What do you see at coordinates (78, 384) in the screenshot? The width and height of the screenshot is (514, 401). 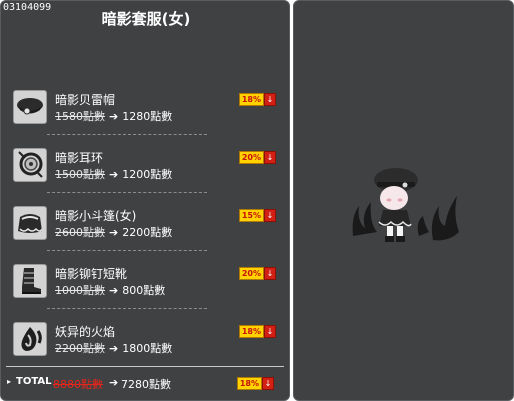 I see `total-original-price: 8880點數` at bounding box center [78, 384].